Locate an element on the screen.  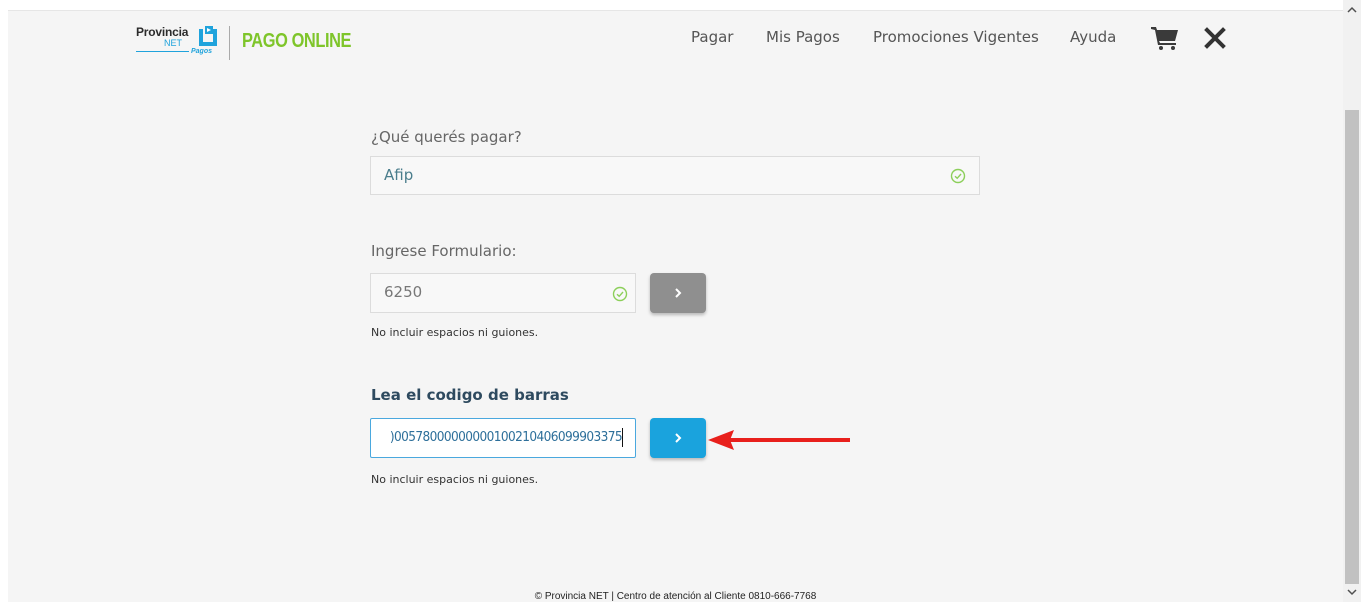
cart-icon is located at coordinates (1165, 38).